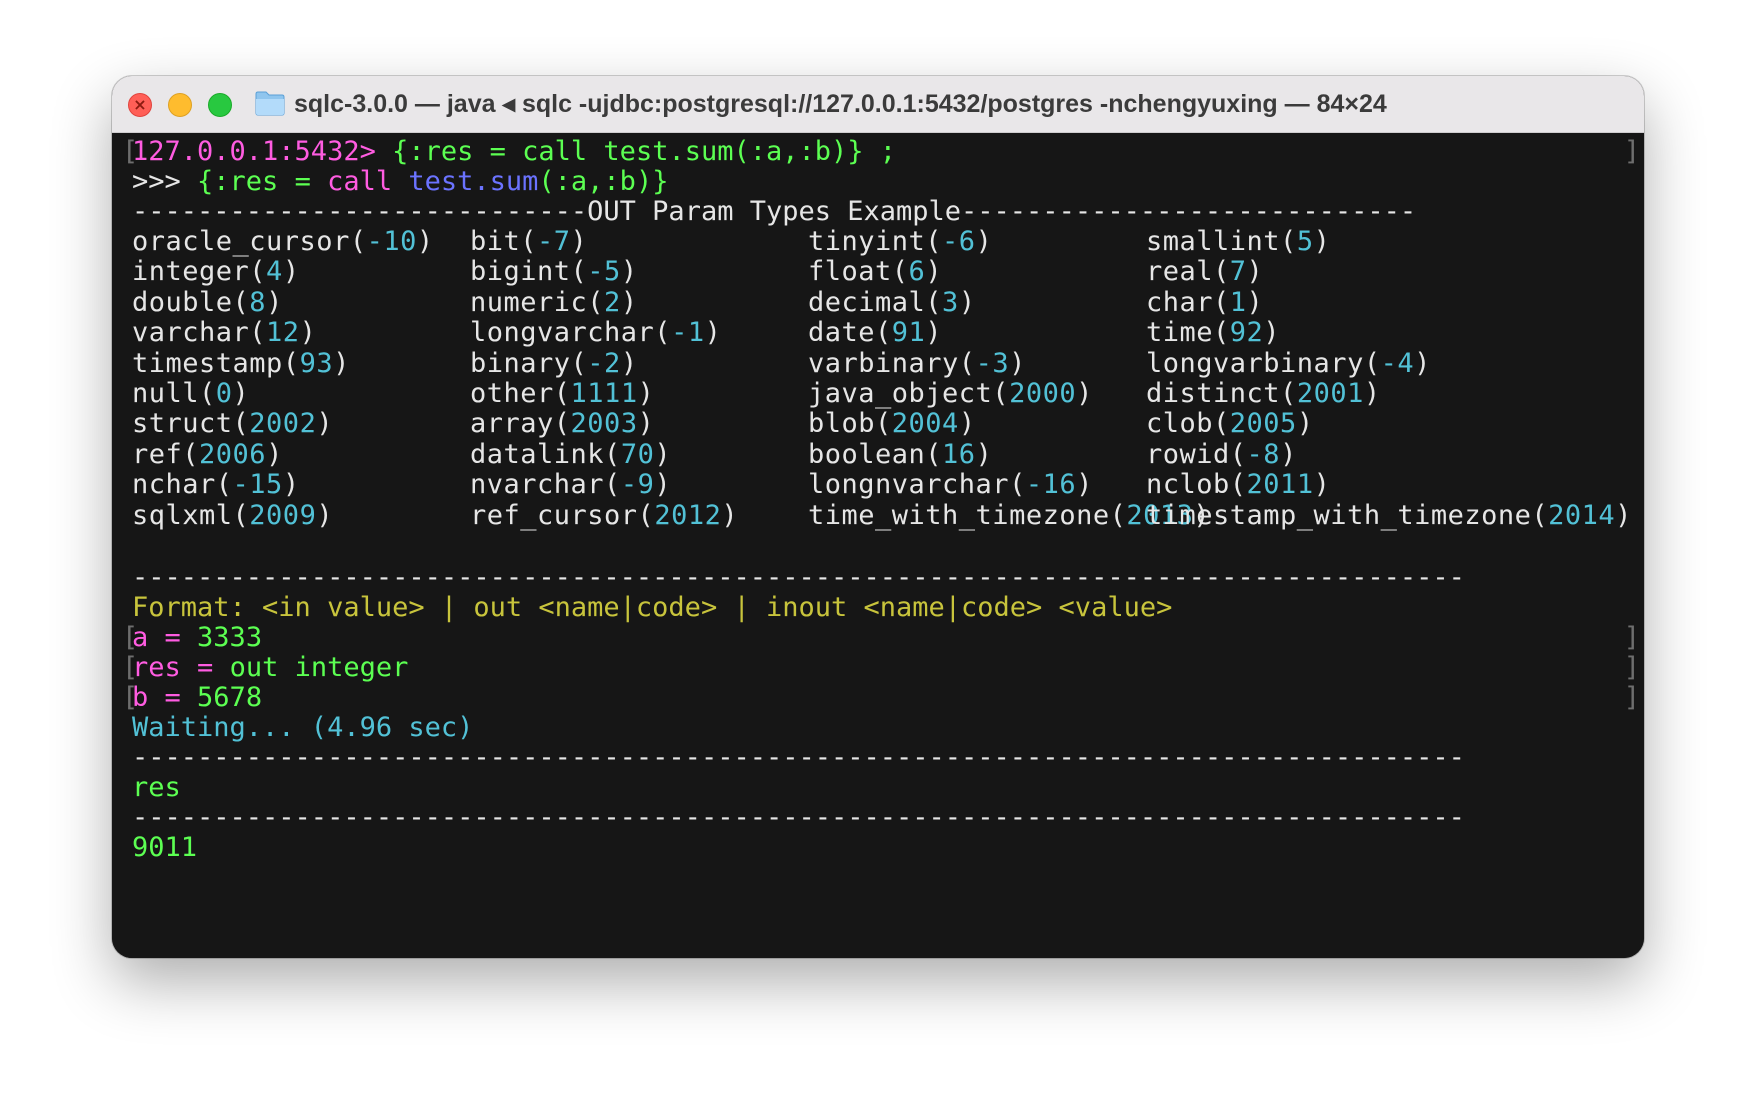 This screenshot has width=1756, height=1108. What do you see at coordinates (604, 424) in the screenshot?
I see `type-code: 2003` at bounding box center [604, 424].